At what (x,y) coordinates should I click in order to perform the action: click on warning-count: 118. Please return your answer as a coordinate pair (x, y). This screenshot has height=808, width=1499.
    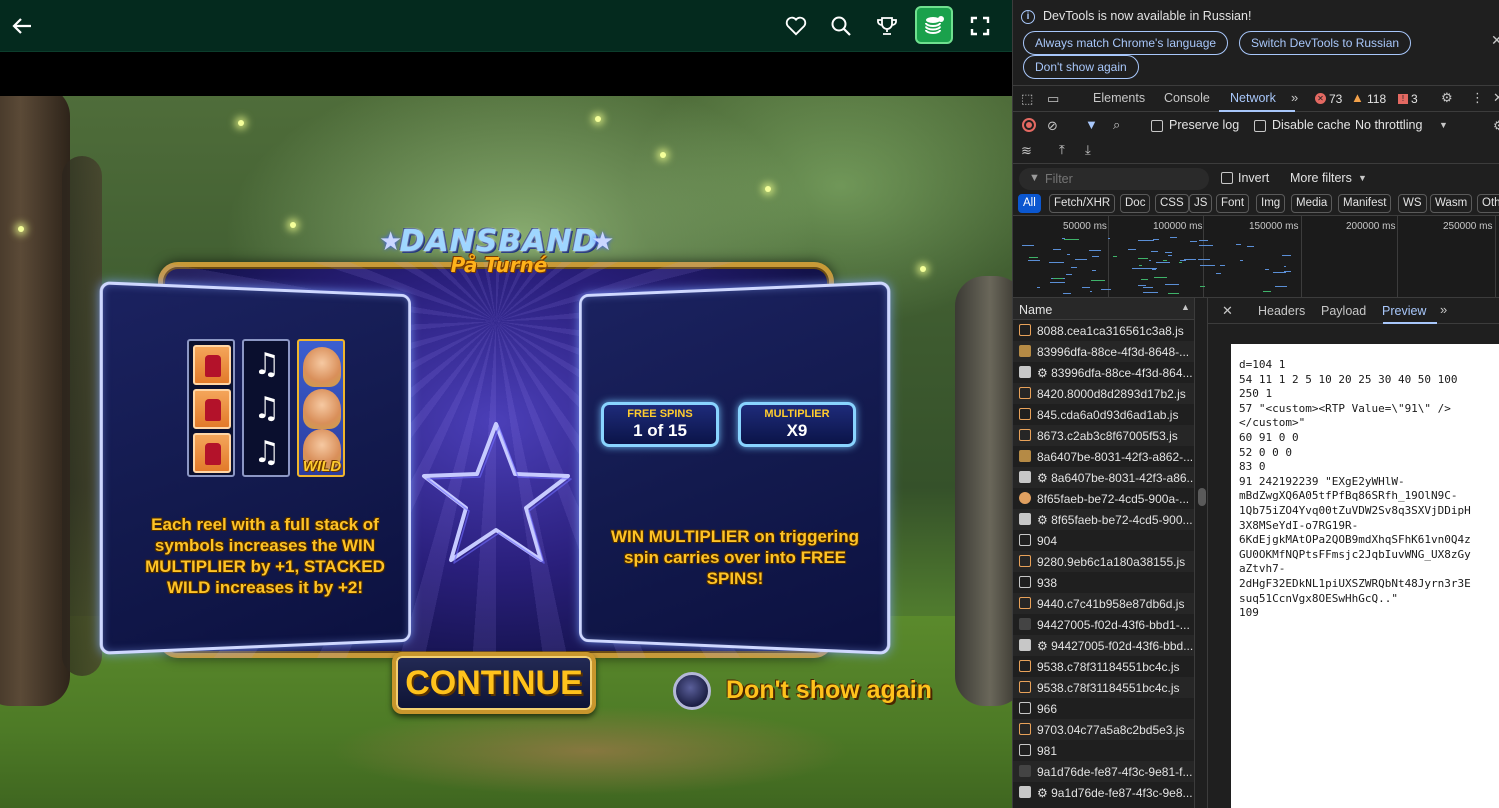
    Looking at the image, I should click on (1376, 99).